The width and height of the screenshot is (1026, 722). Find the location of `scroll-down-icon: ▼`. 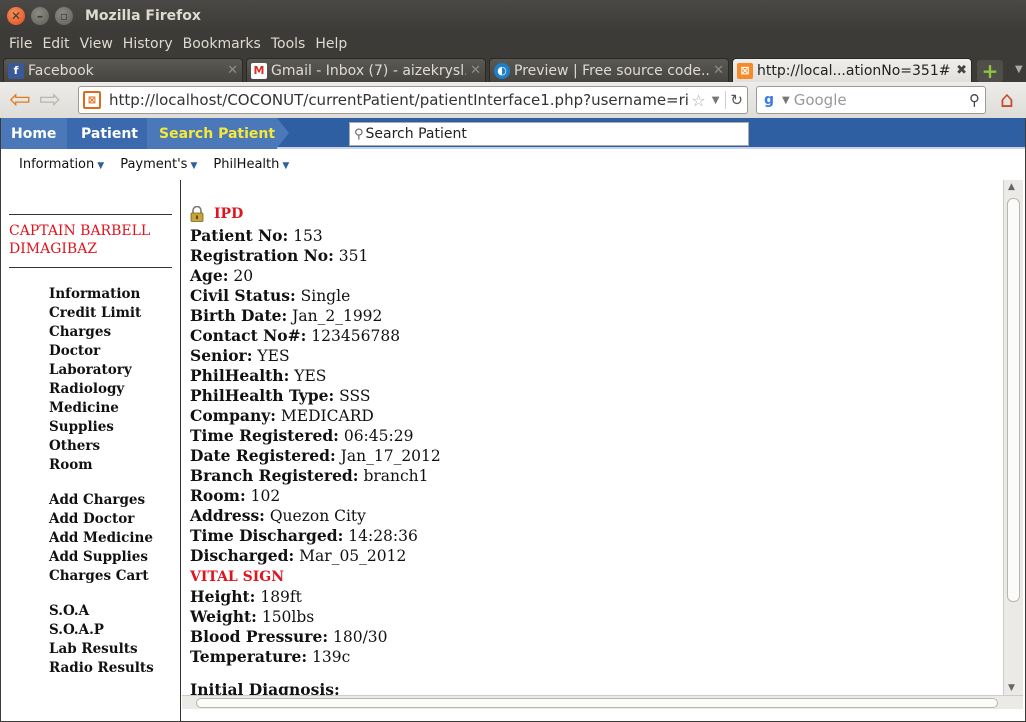

scroll-down-icon: ▼ is located at coordinates (1011, 688).